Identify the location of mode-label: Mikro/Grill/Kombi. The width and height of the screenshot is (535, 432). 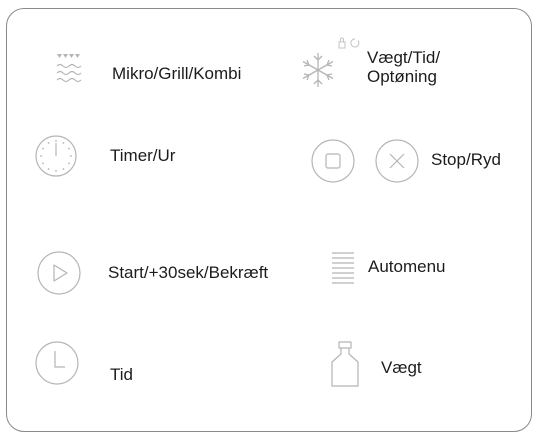
(177, 73).